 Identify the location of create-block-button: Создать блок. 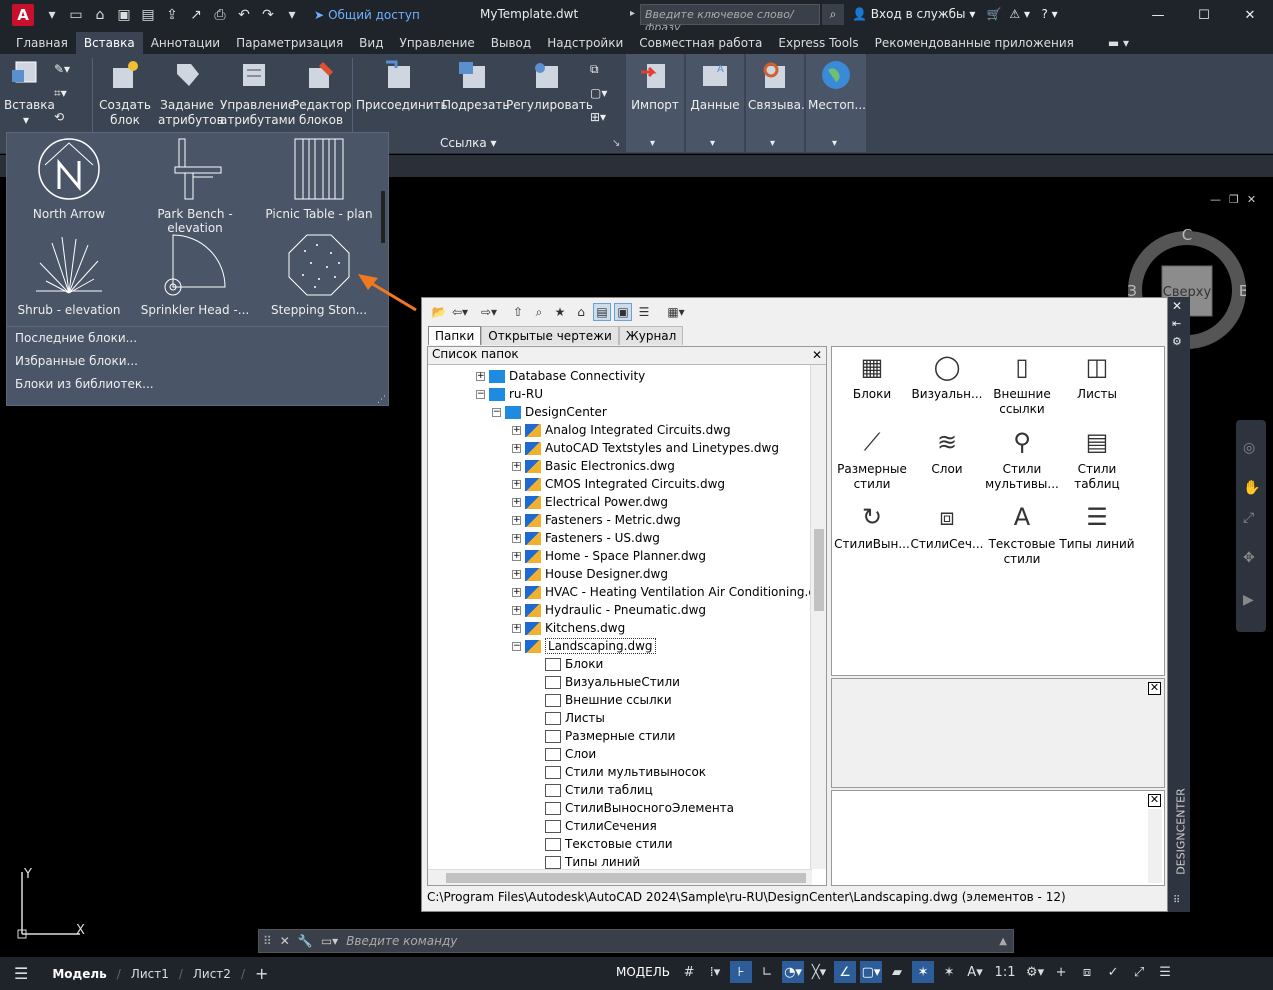
(125, 93).